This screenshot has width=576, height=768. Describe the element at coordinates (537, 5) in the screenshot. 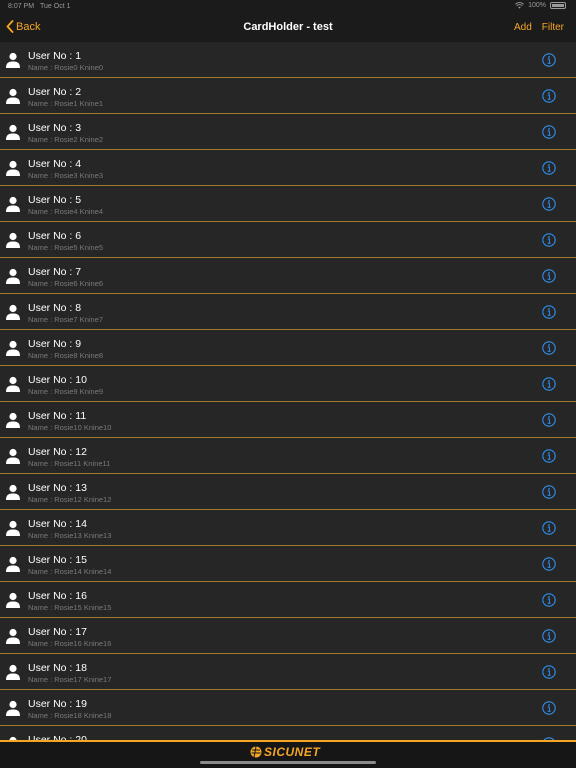

I see `battery-percent: 100%` at that location.